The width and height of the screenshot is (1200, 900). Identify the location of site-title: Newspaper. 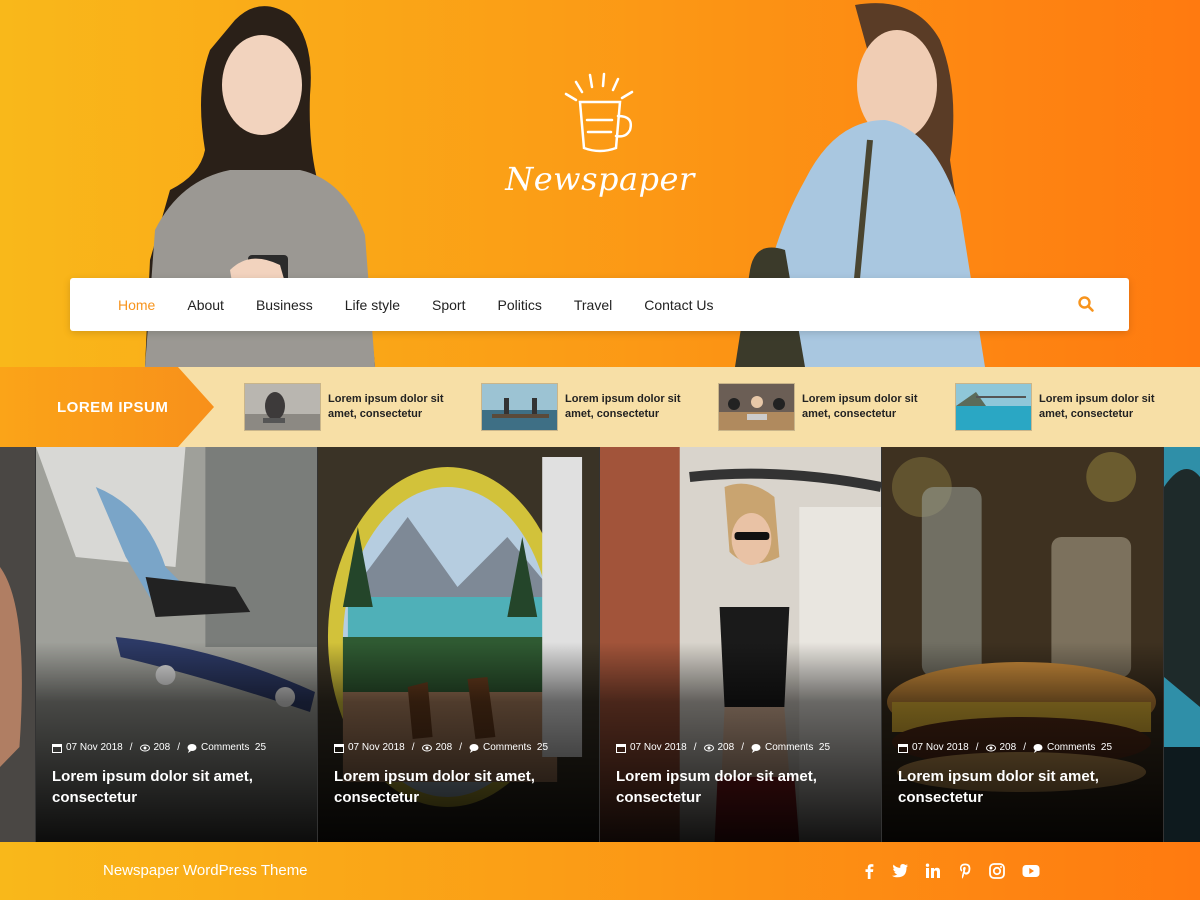
(600, 179).